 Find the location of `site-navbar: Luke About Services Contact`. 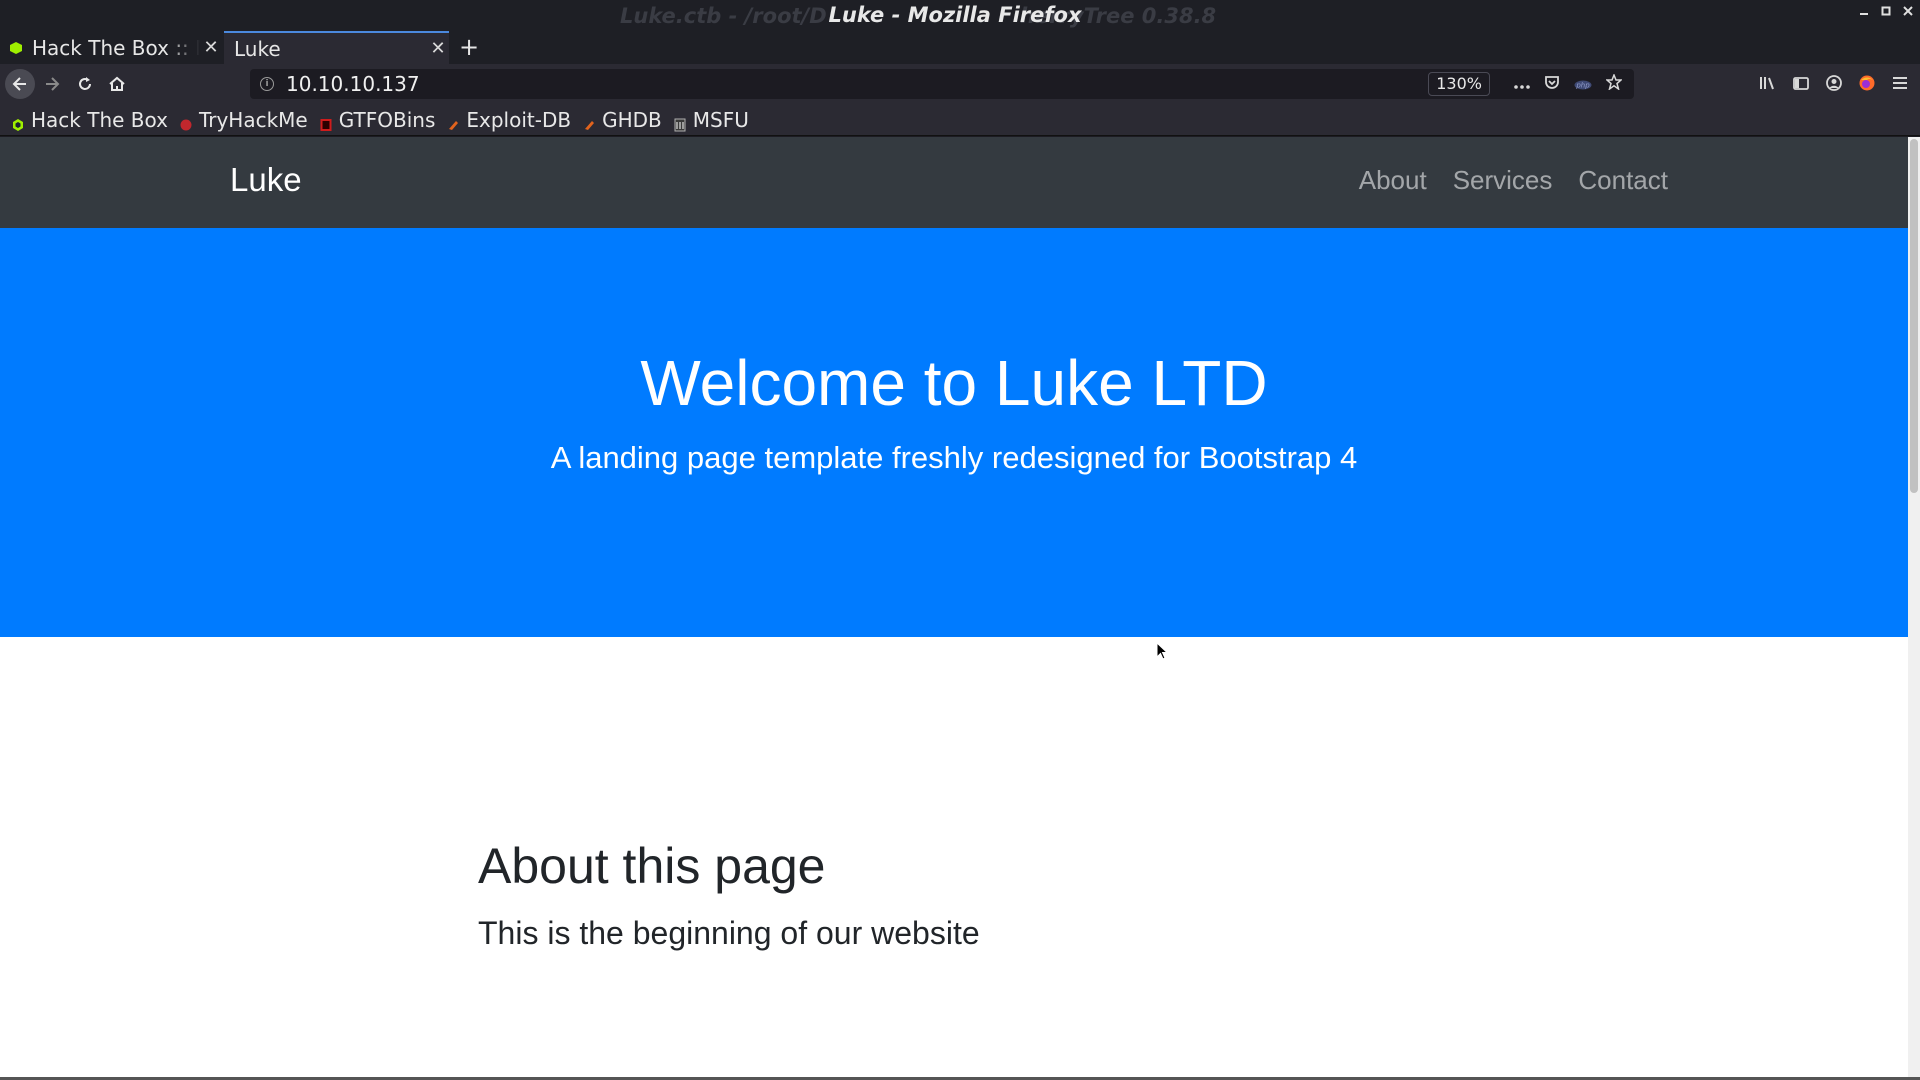

site-navbar: Luke About Services Contact is located at coordinates (954, 182).